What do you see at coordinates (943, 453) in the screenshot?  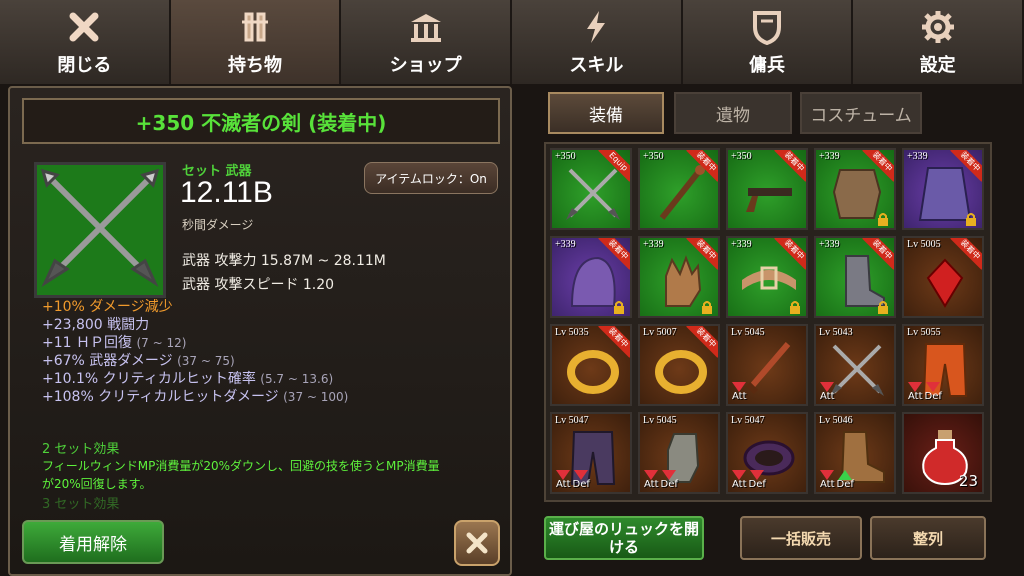 I see `inventory-slot: 23` at bounding box center [943, 453].